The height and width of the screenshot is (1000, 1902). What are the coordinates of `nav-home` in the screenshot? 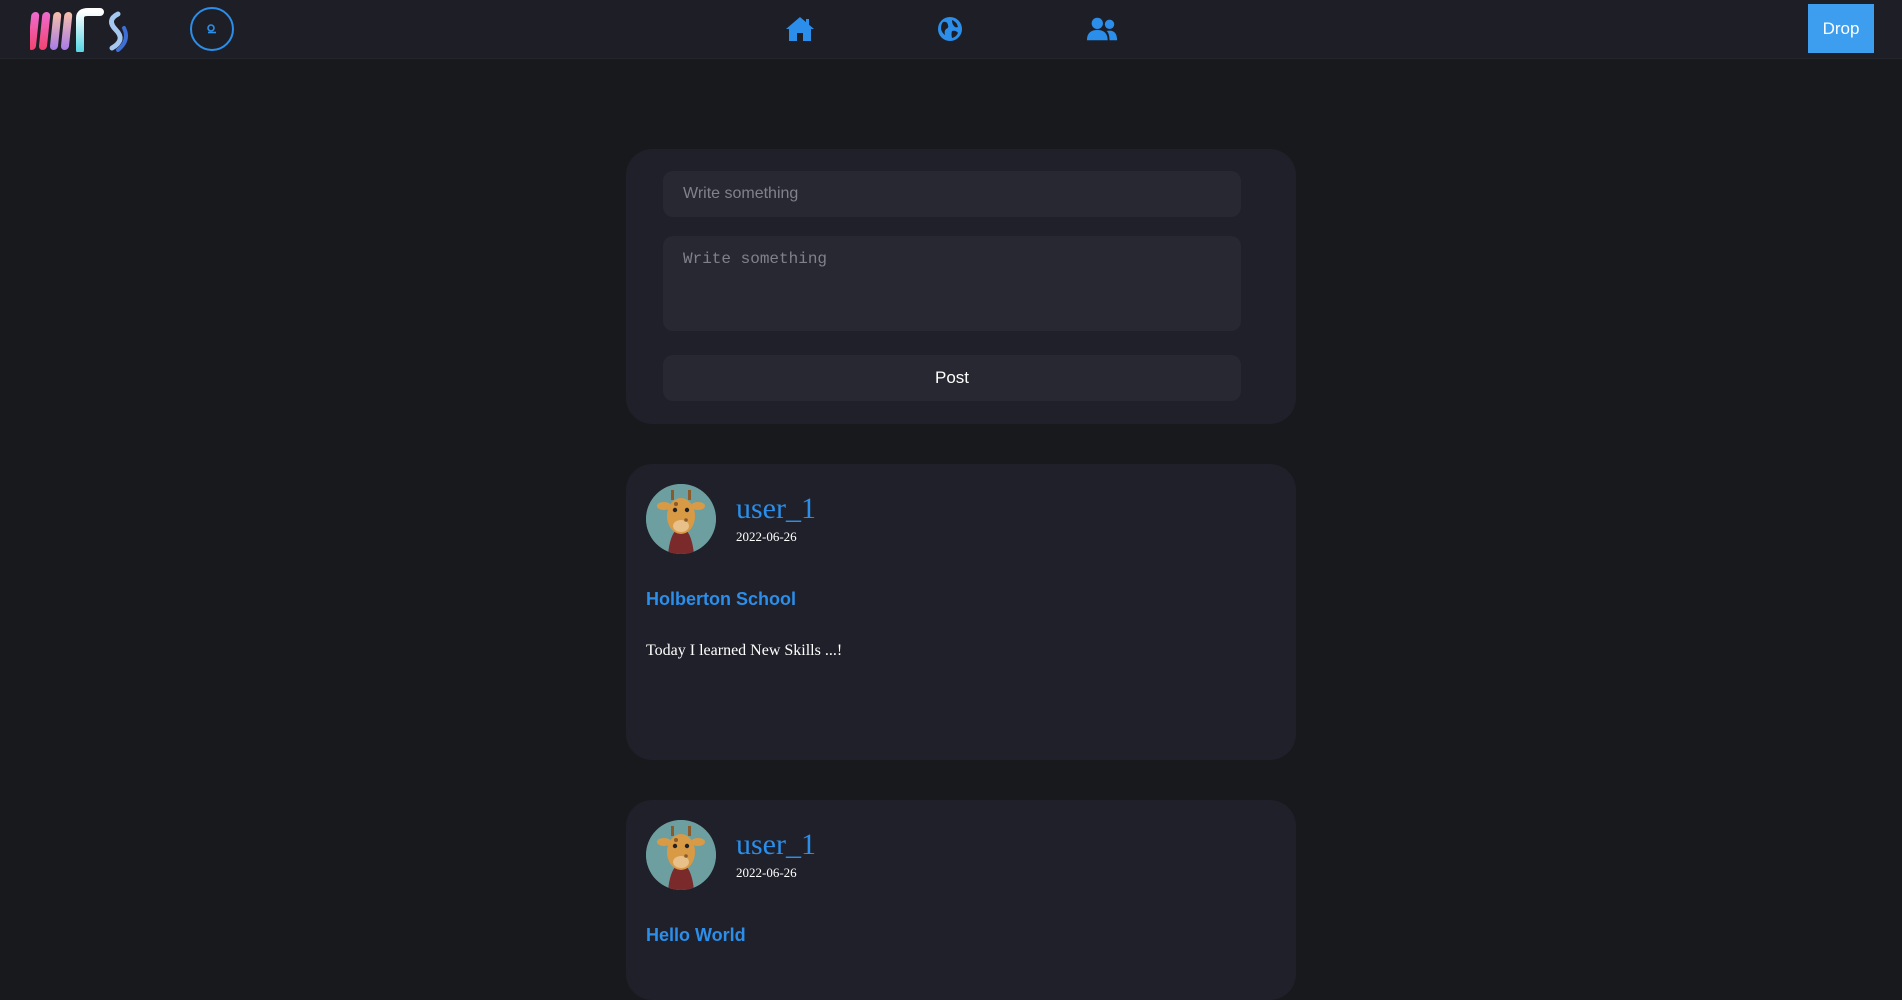 It's located at (800, 29).